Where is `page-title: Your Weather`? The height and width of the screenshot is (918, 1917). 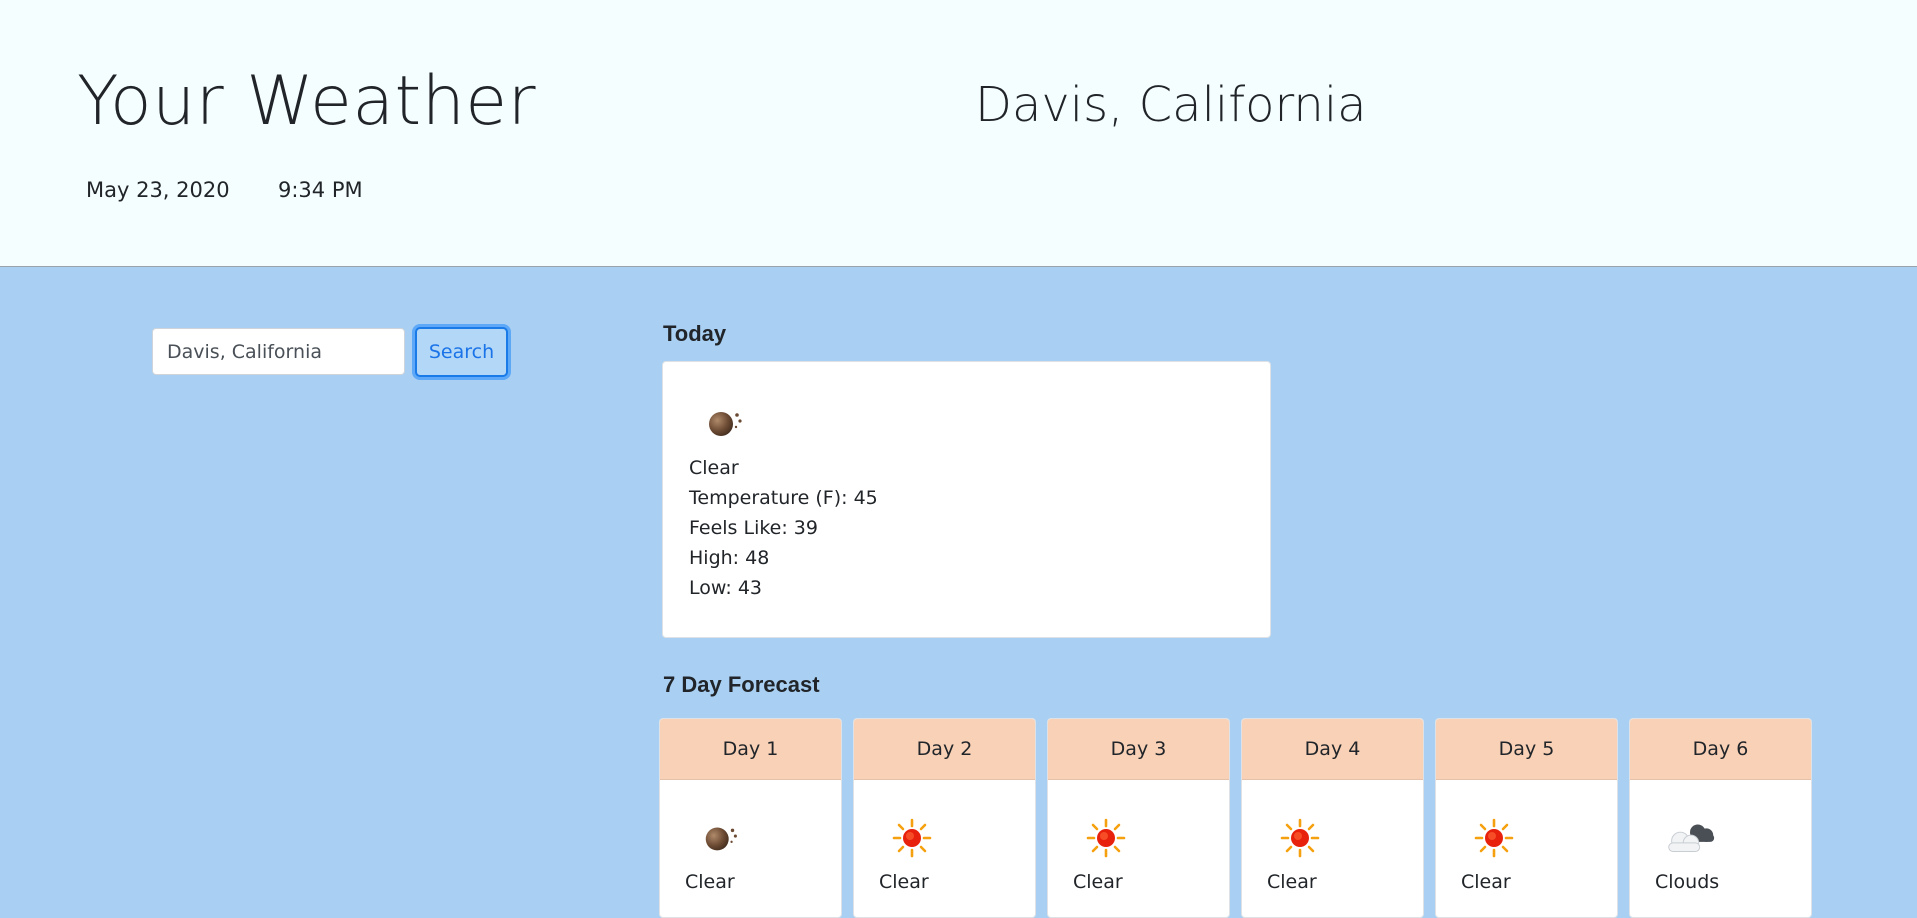 page-title: Your Weather is located at coordinates (307, 101).